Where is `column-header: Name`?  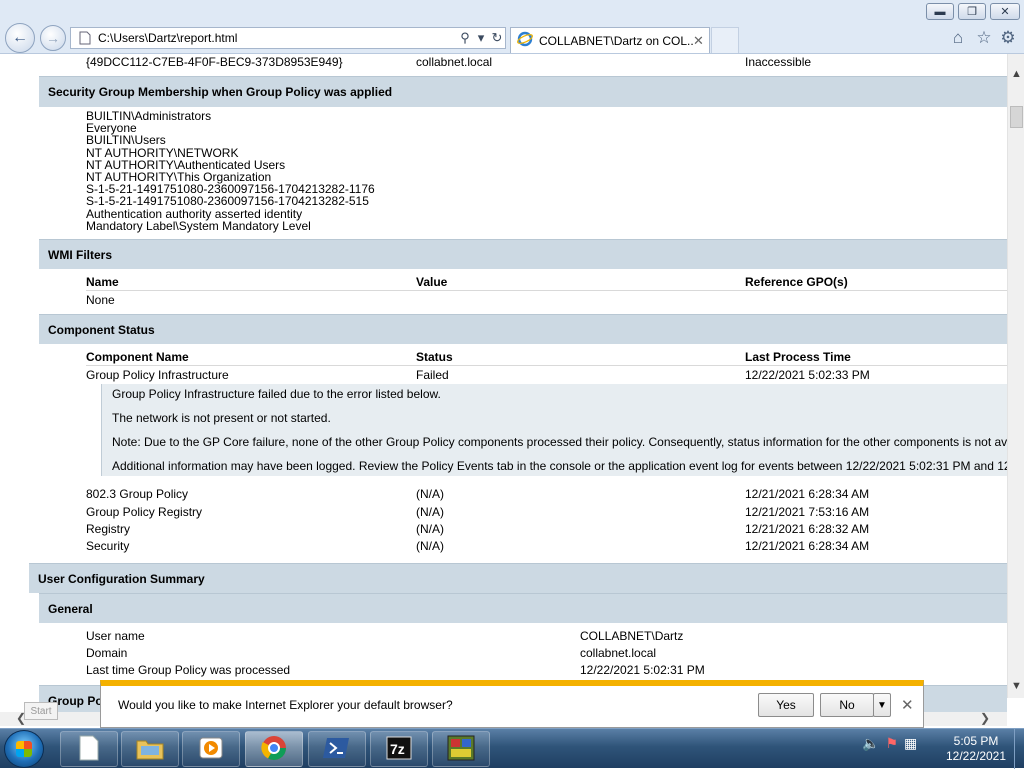 column-header: Name is located at coordinates (102, 282).